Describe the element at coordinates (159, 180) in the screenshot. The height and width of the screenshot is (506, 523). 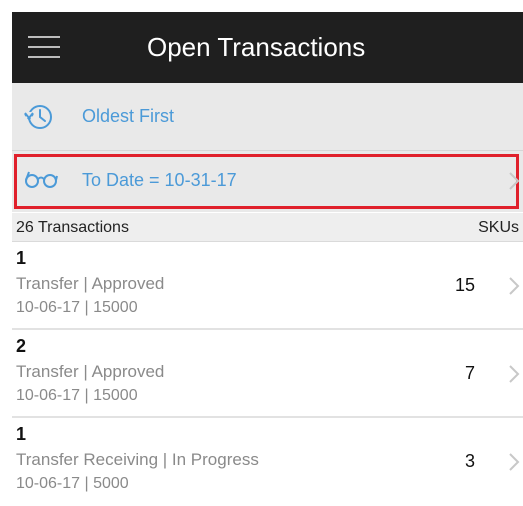
I see `filter-label: To Date = 10-31-17` at that location.